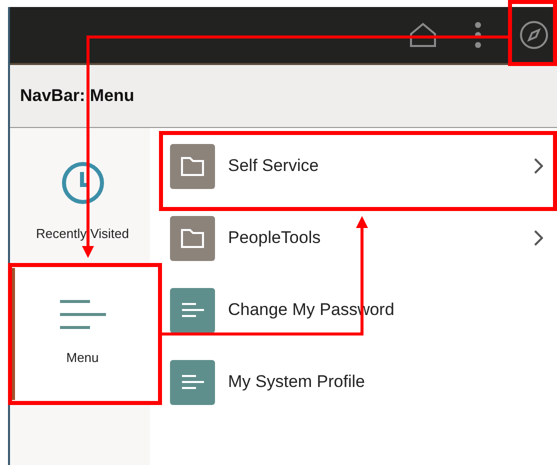 The height and width of the screenshot is (465, 557). Describe the element at coordinates (77, 96) in the screenshot. I see `page-title: NavBar: Menu` at that location.